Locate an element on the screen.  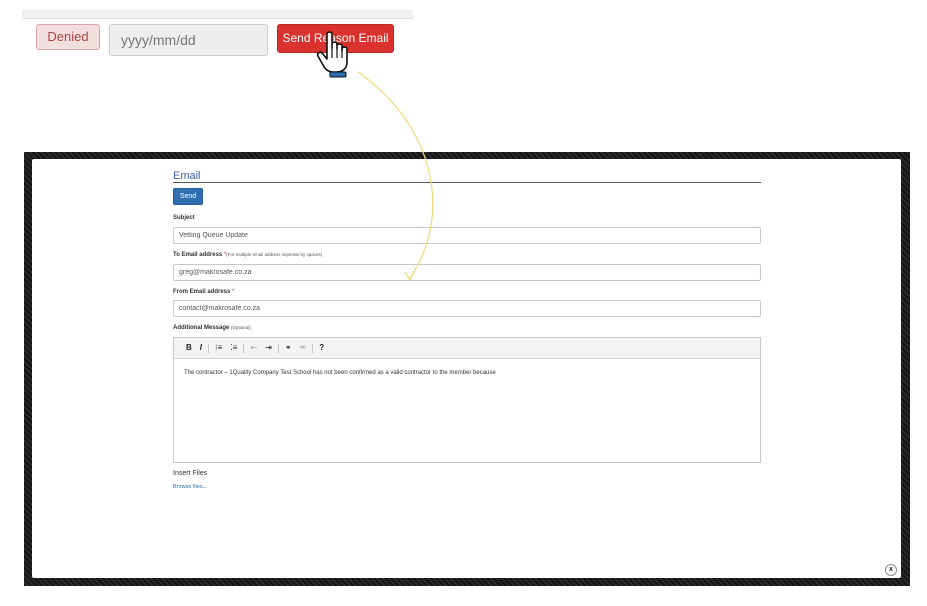
send-button: Send is located at coordinates (188, 196).